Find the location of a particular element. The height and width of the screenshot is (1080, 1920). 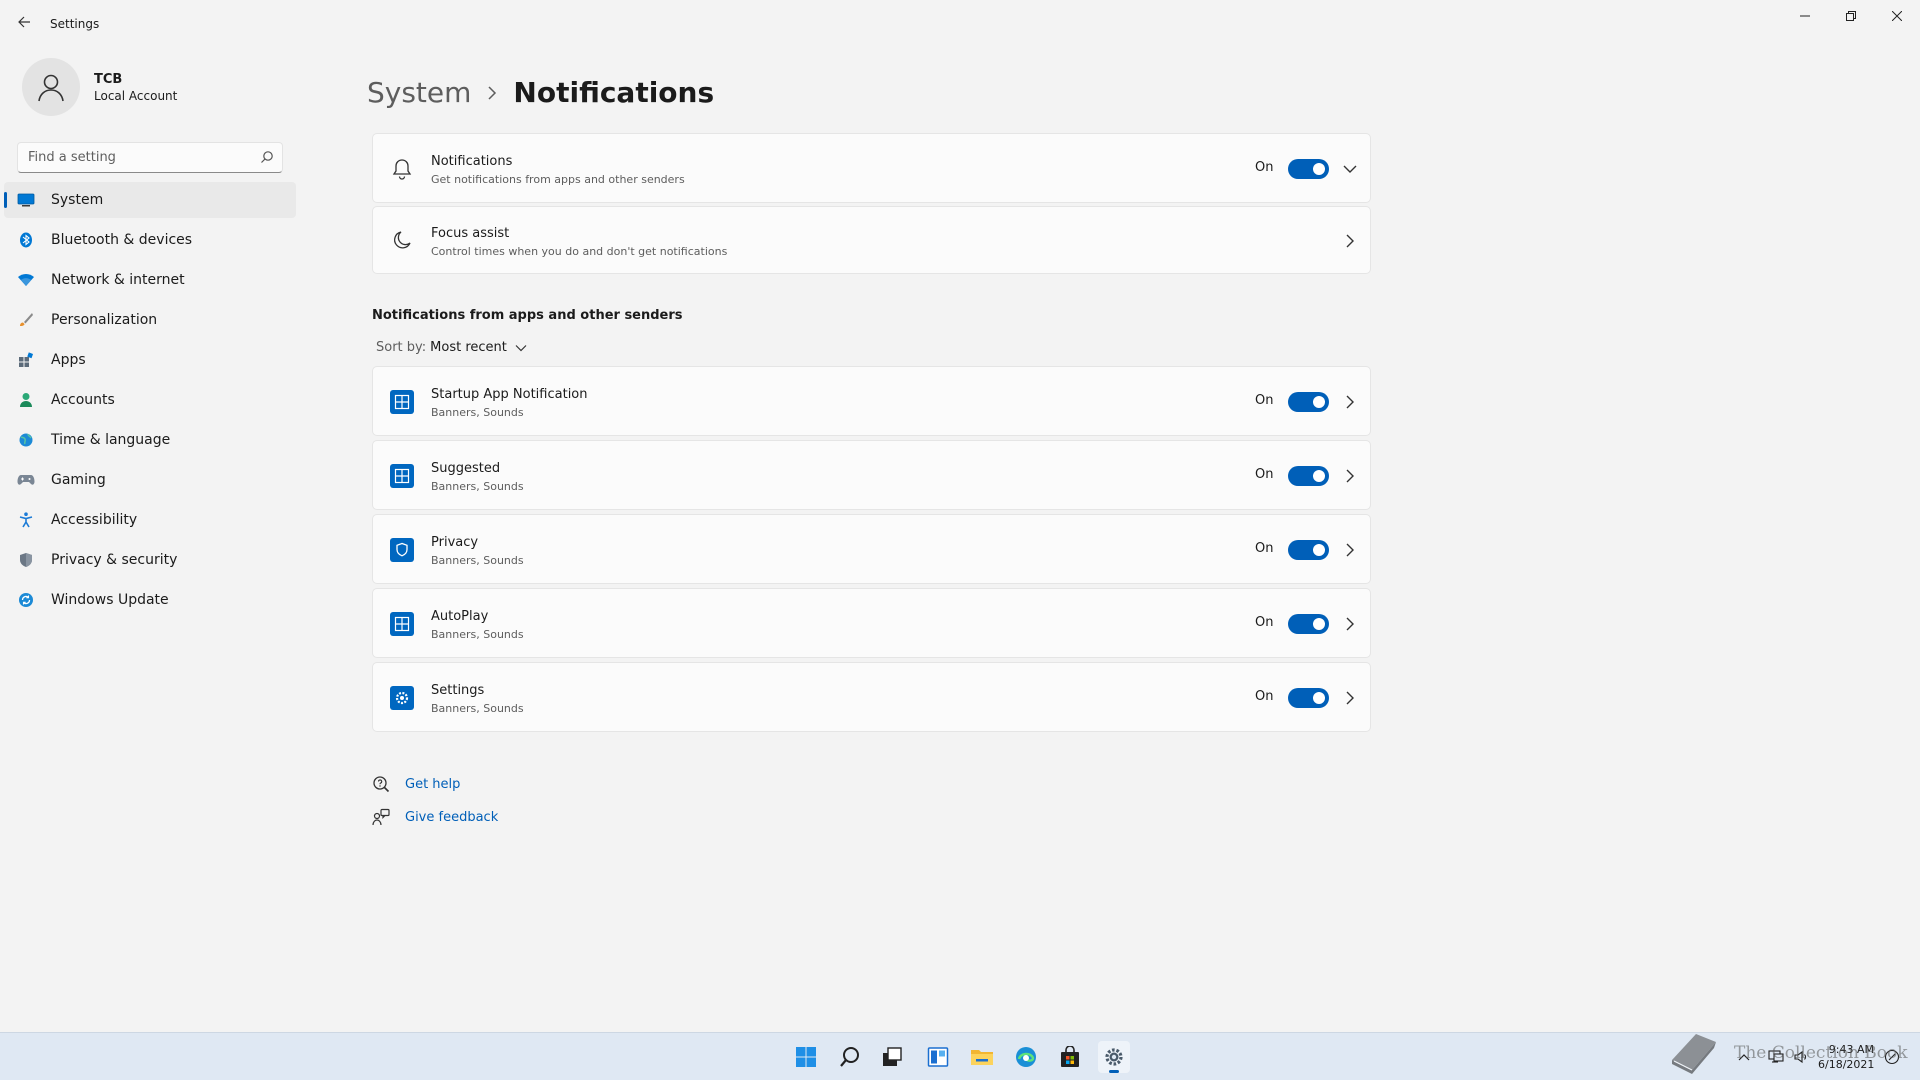

book-icon is located at coordinates (1694, 1054).